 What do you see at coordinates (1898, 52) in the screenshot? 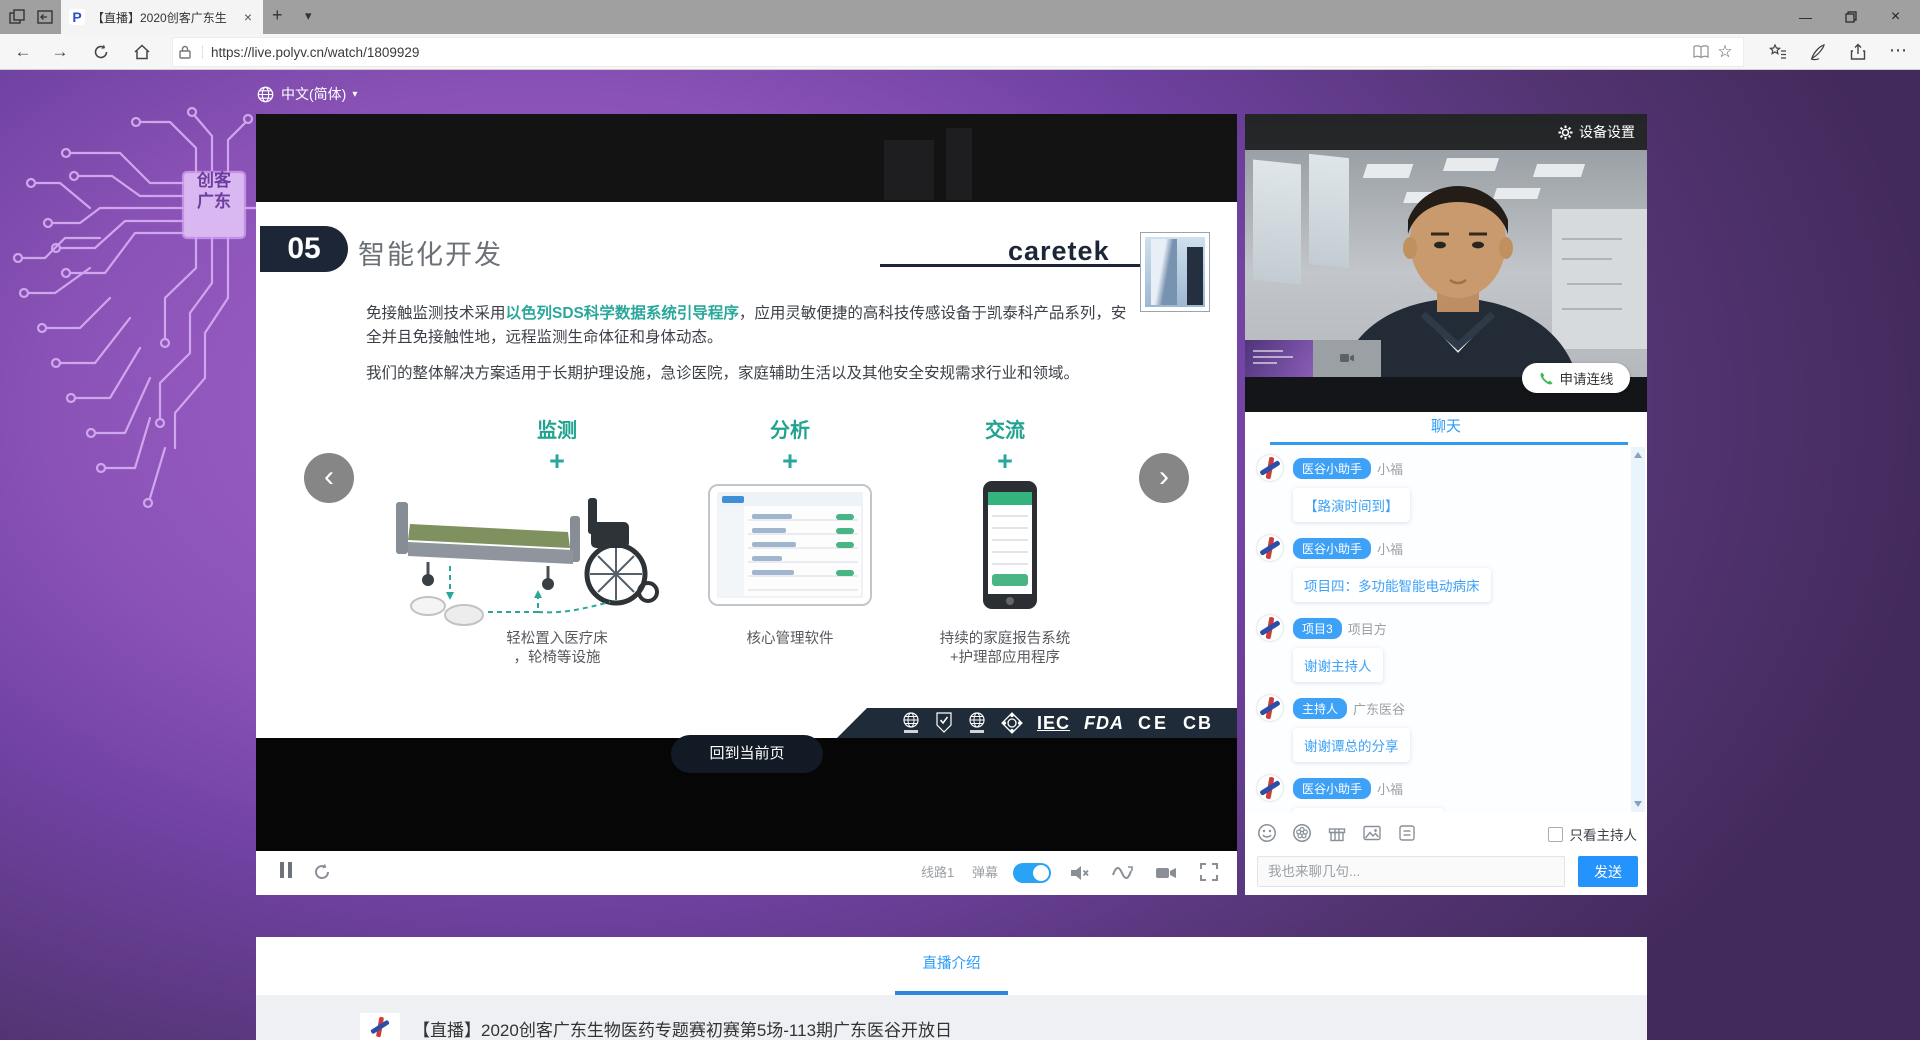
I see `more-menu-icon: ⋯` at bounding box center [1898, 52].